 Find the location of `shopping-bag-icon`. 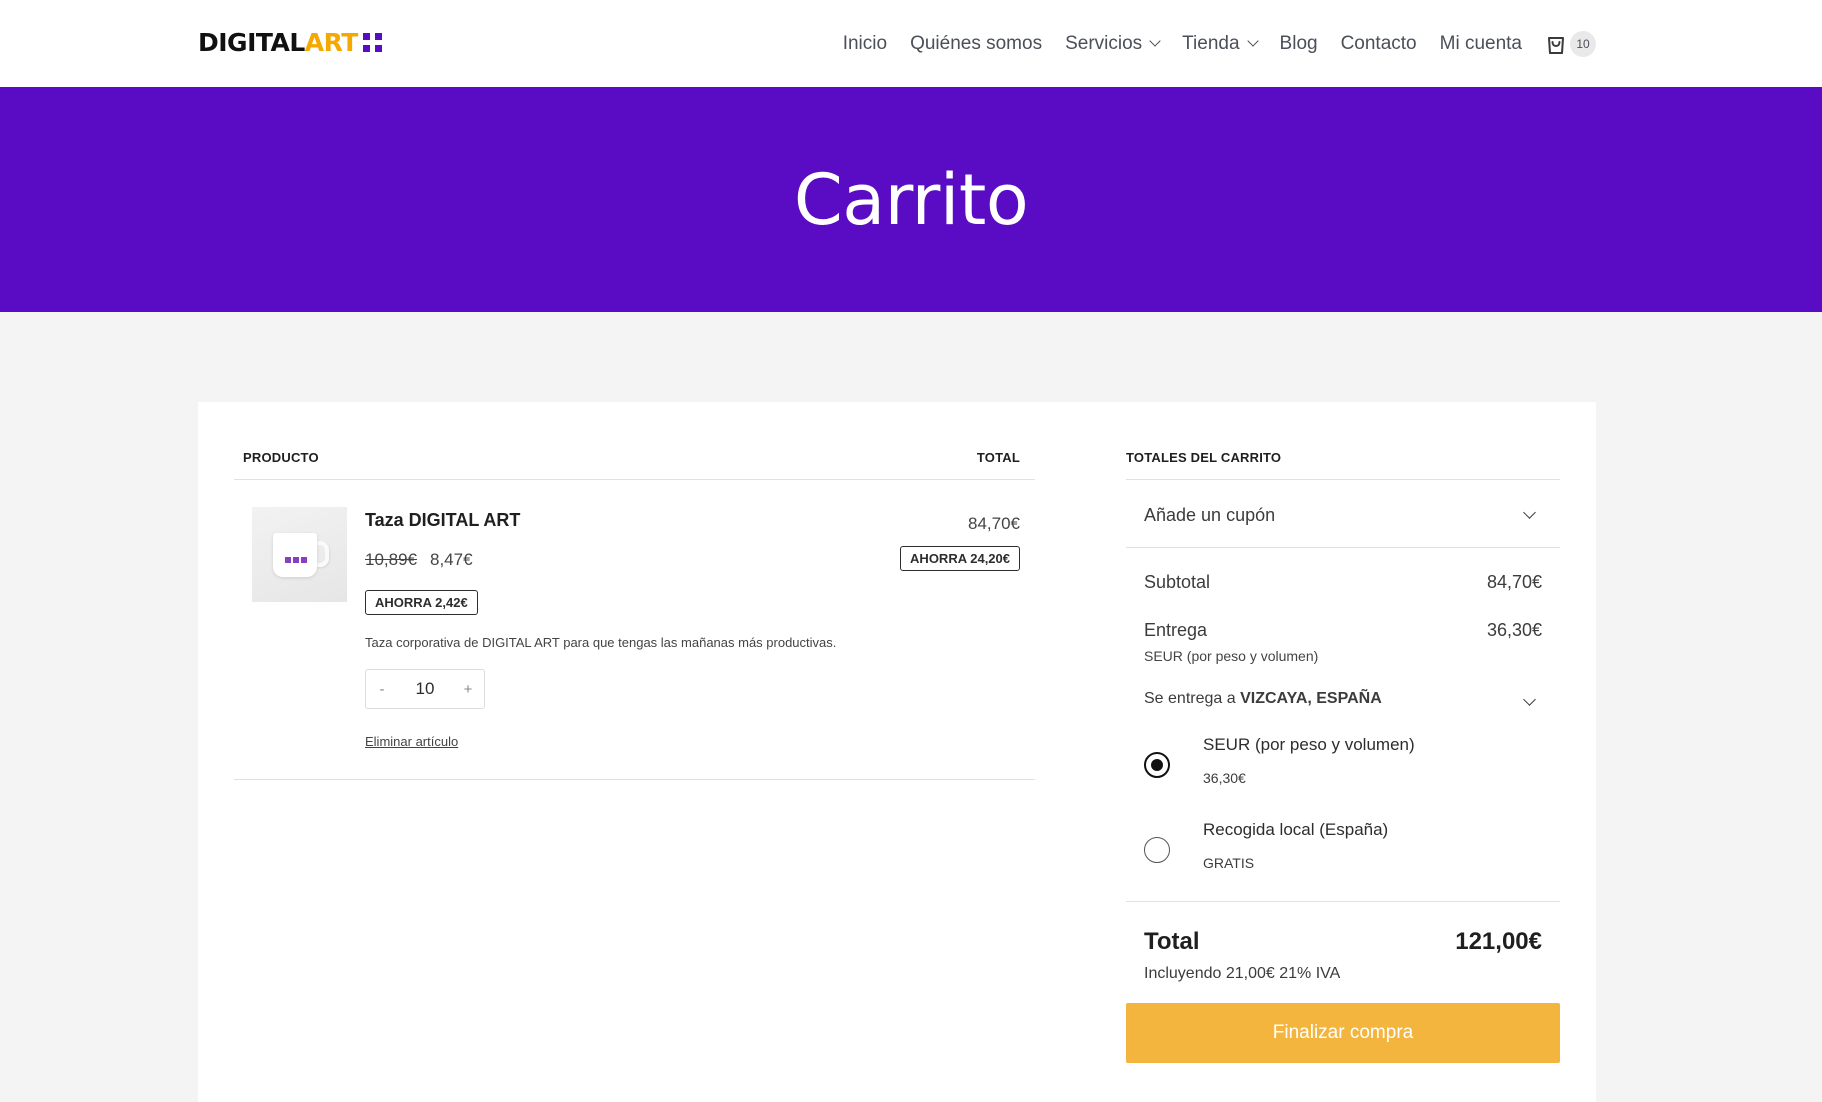

shopping-bag-icon is located at coordinates (1556, 45).